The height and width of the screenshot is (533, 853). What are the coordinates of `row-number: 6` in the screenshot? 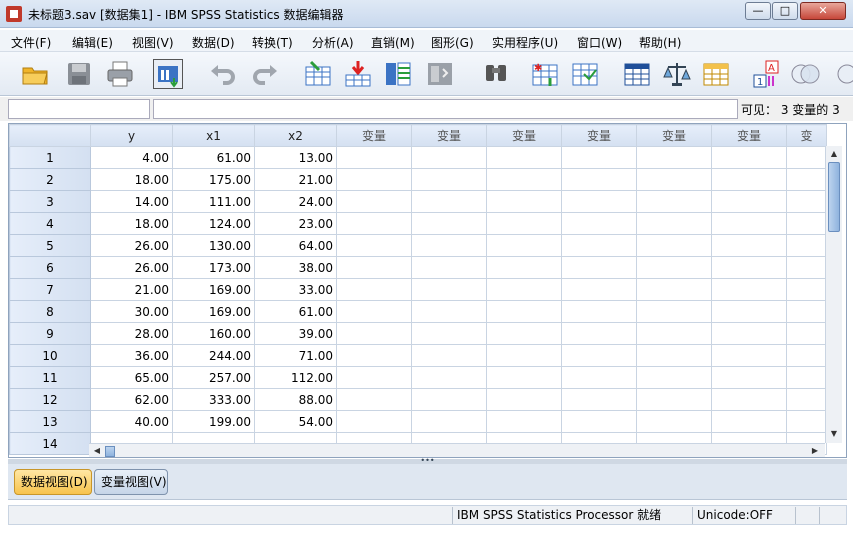 It's located at (50, 267).